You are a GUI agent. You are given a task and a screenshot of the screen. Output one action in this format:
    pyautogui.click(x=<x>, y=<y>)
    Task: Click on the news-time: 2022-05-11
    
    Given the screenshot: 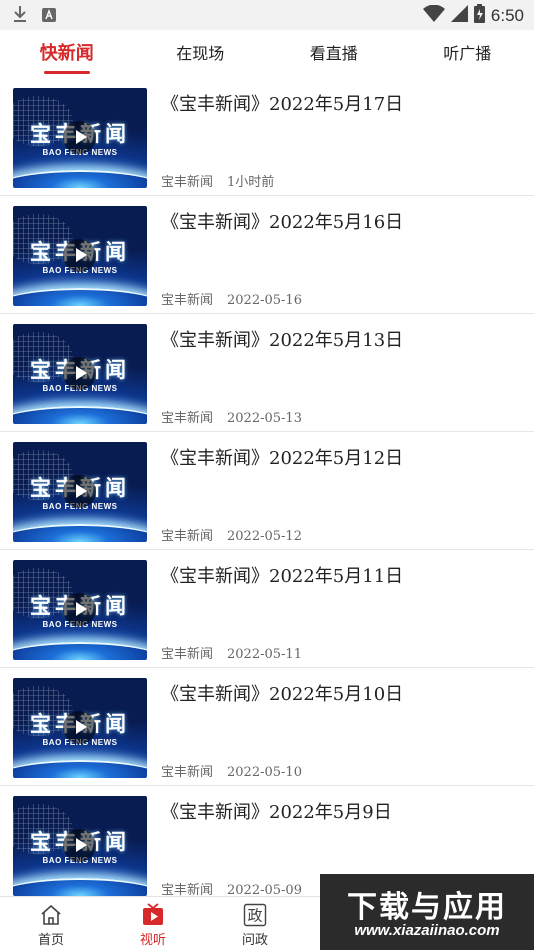 What is the action you would take?
    pyautogui.click(x=264, y=654)
    